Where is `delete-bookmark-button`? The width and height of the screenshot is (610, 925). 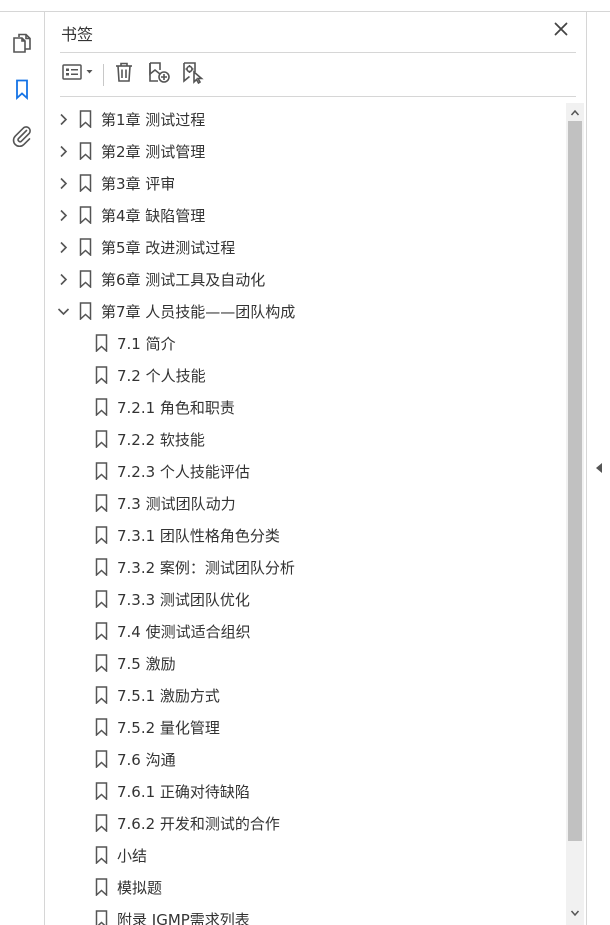 delete-bookmark-button is located at coordinates (124, 74).